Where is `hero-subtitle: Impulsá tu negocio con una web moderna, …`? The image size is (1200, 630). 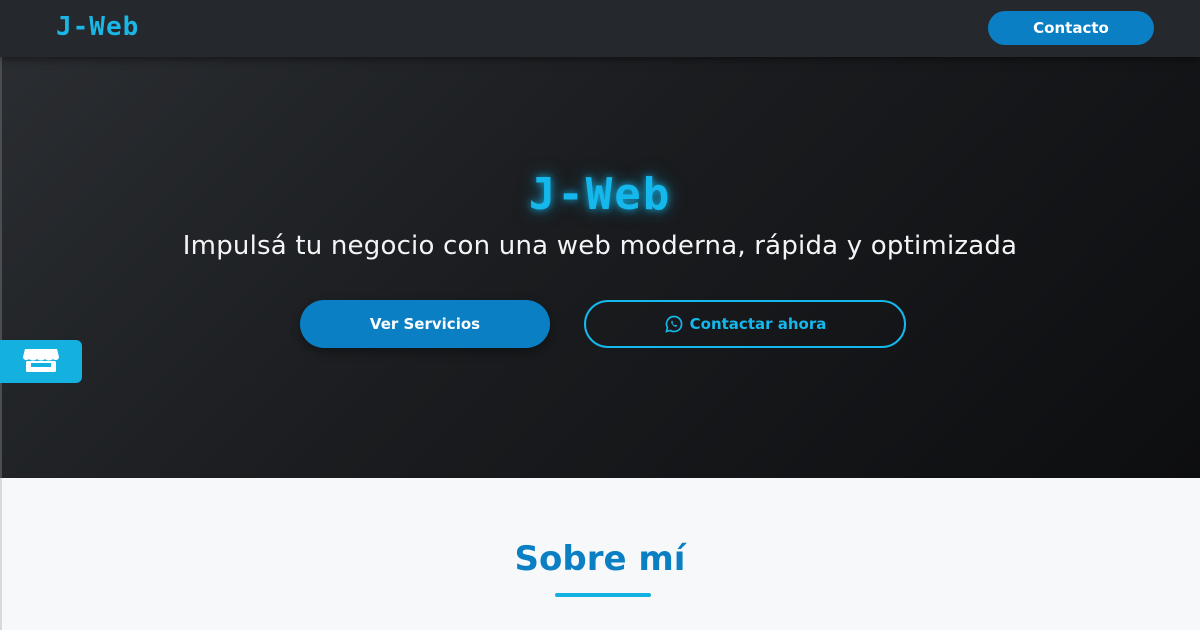
hero-subtitle: Impulsá tu negocio con una web moderna, … is located at coordinates (600, 246).